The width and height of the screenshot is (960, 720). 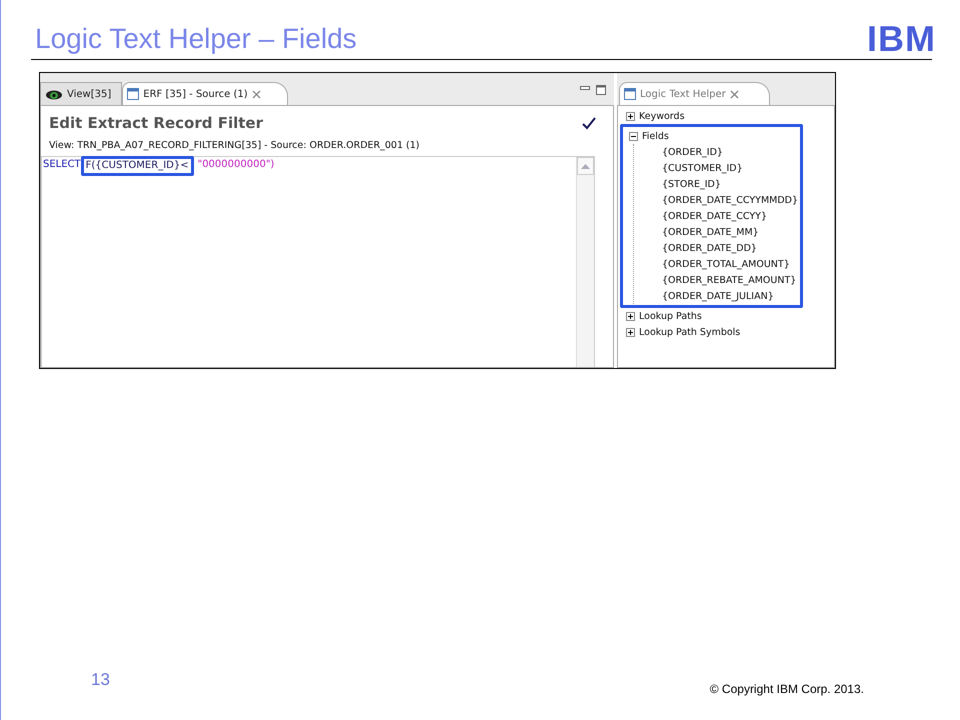 What do you see at coordinates (692, 152) in the screenshot?
I see `field-item: {ORDER_ID}` at bounding box center [692, 152].